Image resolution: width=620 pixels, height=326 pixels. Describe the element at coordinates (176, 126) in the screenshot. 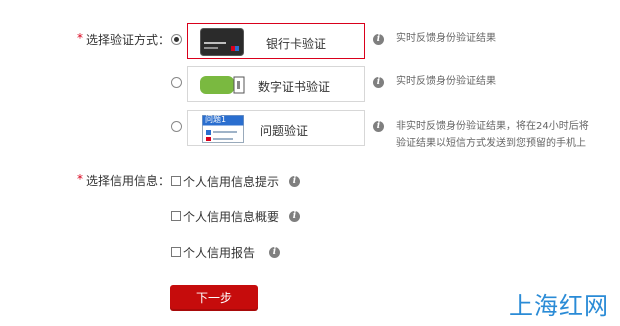

I see `radio-question` at that location.